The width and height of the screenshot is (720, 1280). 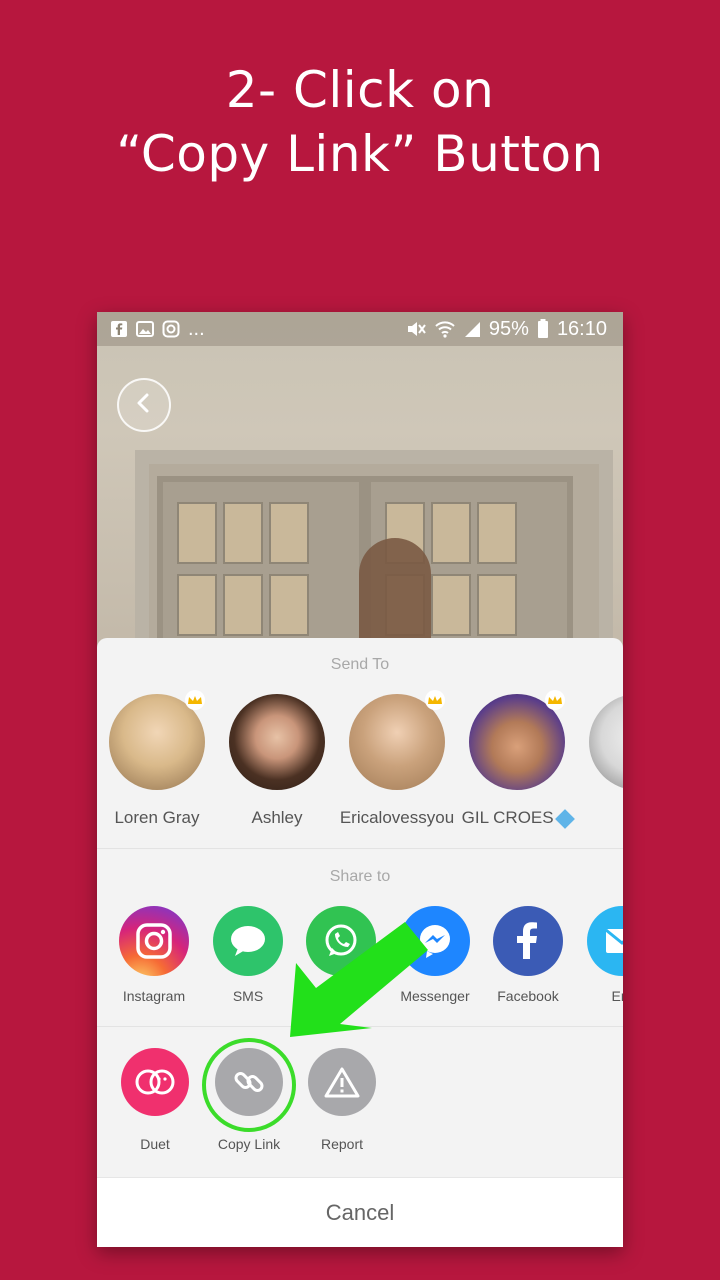 I want to click on share-label: Facebook, so click(x=528, y=996).